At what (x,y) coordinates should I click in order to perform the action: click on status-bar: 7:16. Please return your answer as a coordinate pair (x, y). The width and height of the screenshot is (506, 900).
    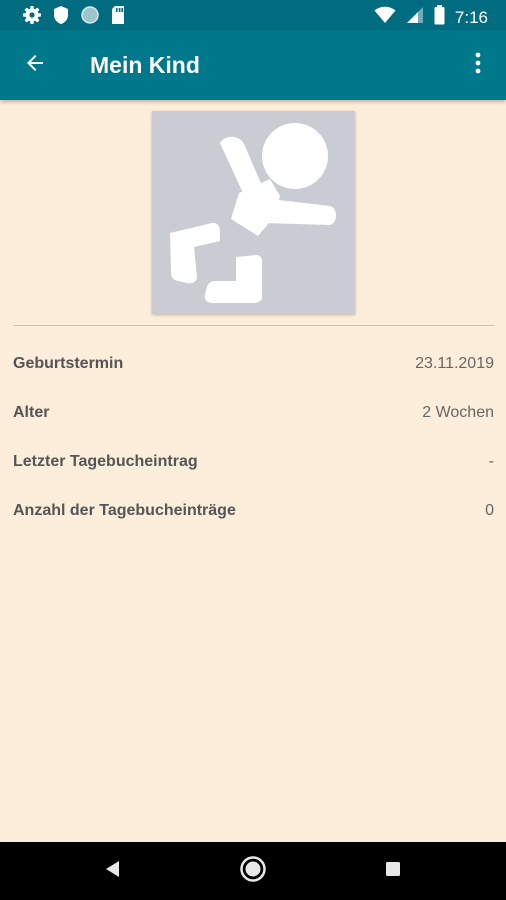
    Looking at the image, I should click on (253, 15).